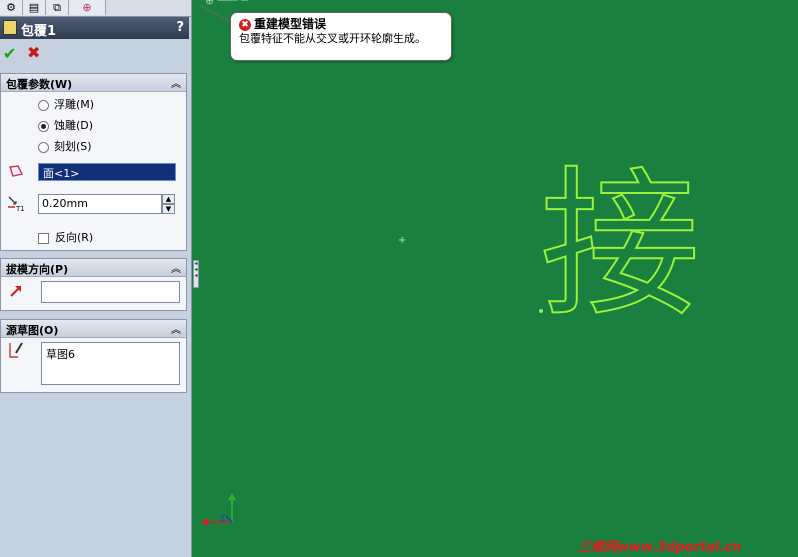  I want to click on reference-triad-icon: Z, so click(218, 509).